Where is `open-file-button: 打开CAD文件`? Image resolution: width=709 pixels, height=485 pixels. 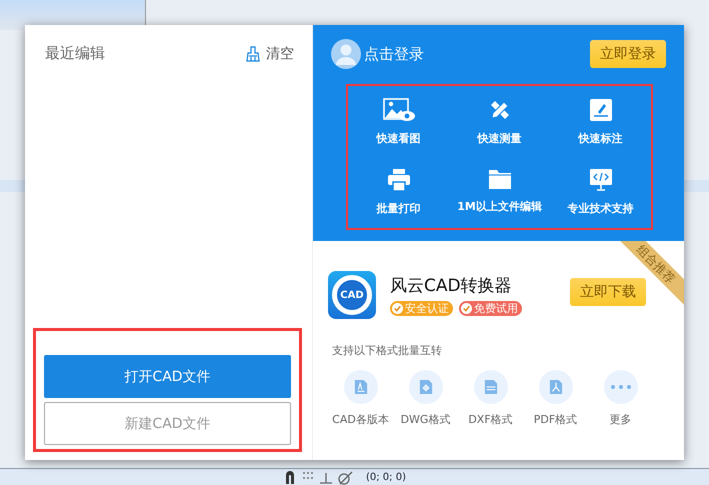
open-file-button: 打开CAD文件 is located at coordinates (167, 376).